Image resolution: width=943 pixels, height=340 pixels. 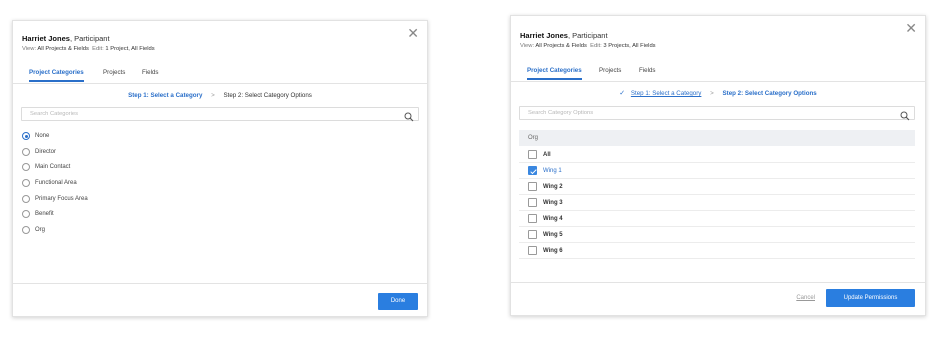 I want to click on option-label: Wing 6, so click(x=553, y=250).